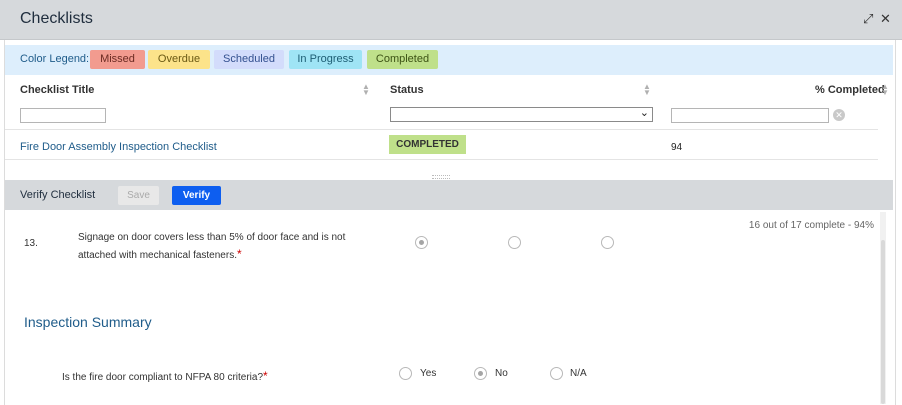 The width and height of the screenshot is (902, 405). Describe the element at coordinates (677, 147) in the screenshot. I see `percent-completed-value: 94` at that location.